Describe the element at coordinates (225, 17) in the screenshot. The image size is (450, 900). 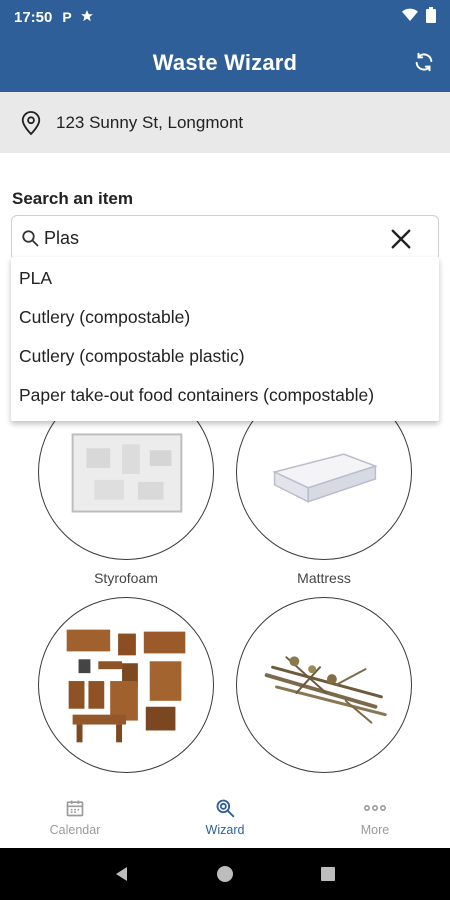
I see `status-bar: 17:50 P` at that location.